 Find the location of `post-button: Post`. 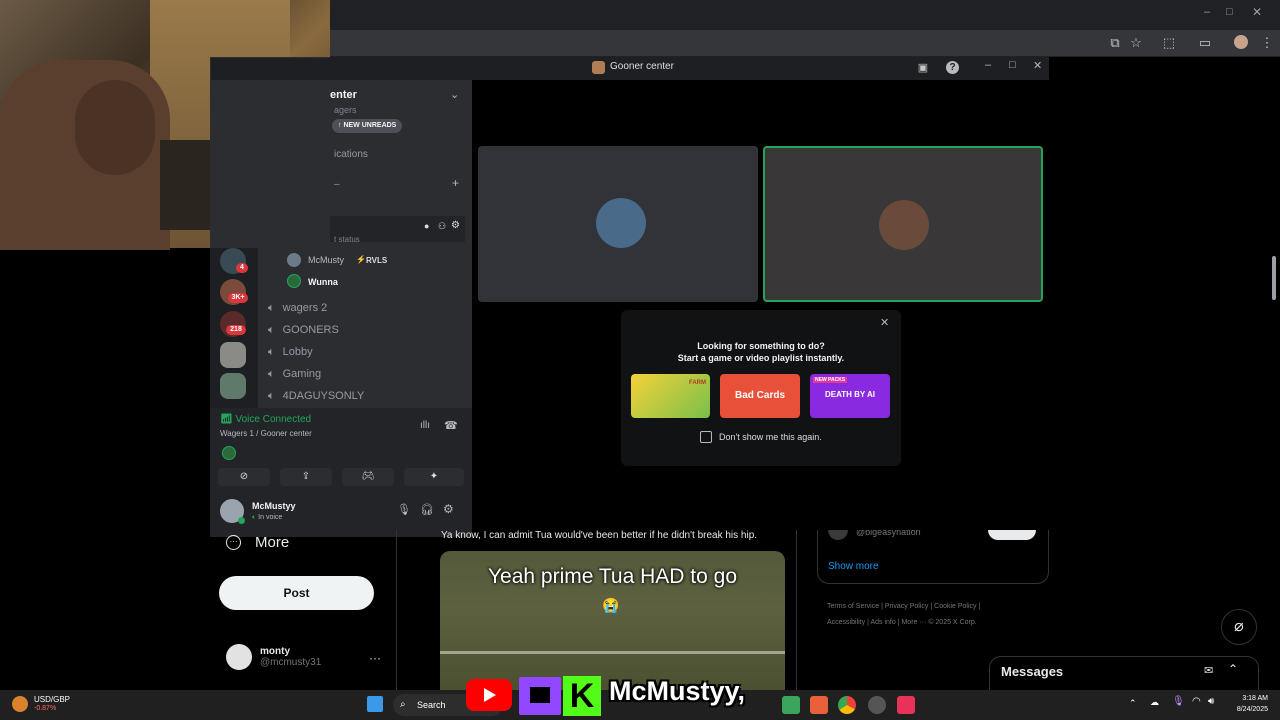

post-button: Post is located at coordinates (296, 593).